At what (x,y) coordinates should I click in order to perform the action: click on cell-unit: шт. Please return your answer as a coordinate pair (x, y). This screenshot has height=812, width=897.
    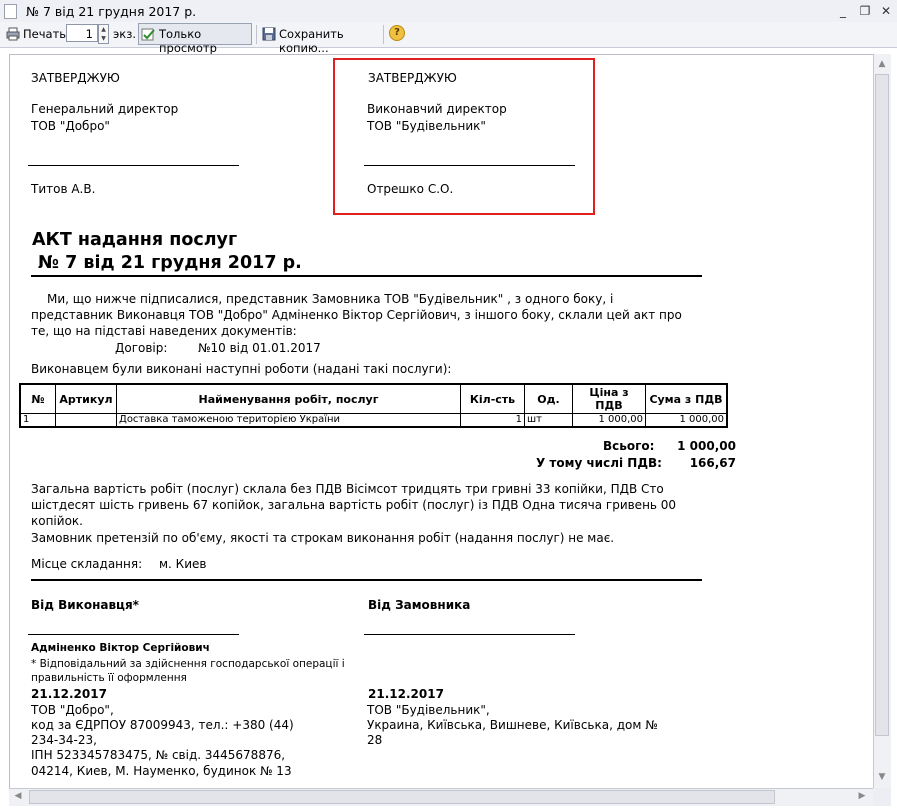
    Looking at the image, I should click on (548, 420).